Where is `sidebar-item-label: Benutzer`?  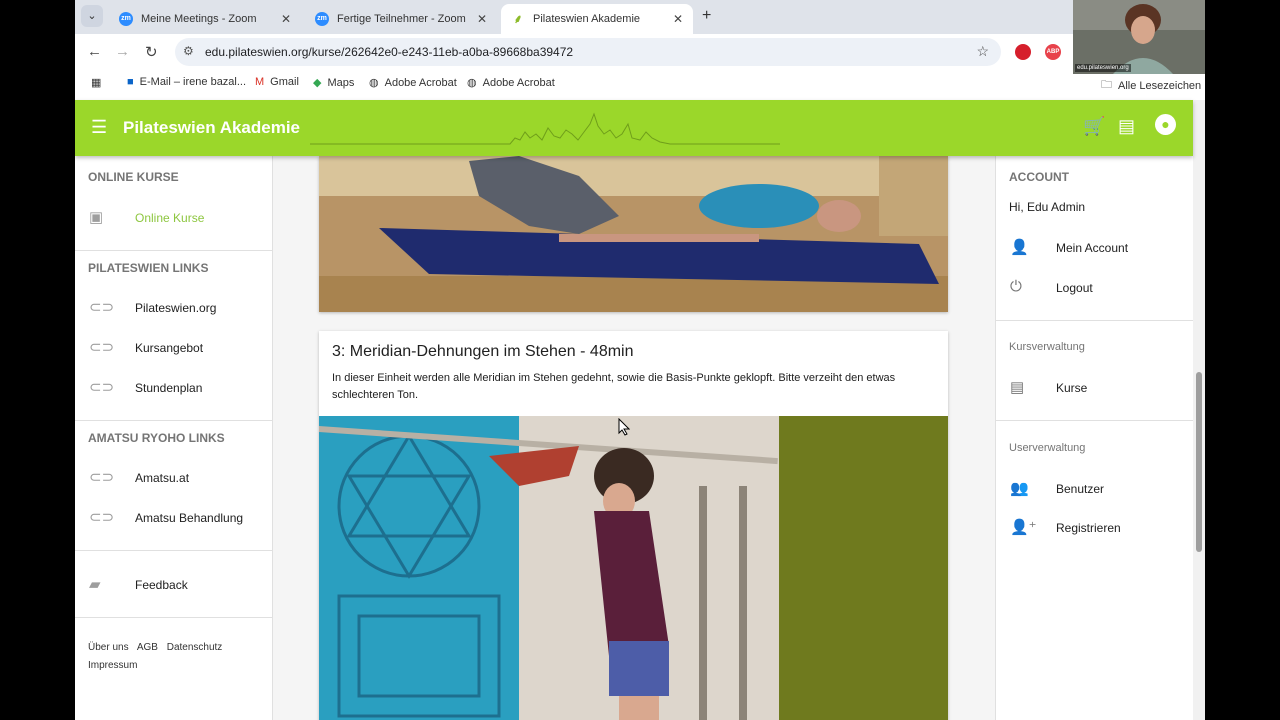
sidebar-item-label: Benutzer is located at coordinates (1080, 489).